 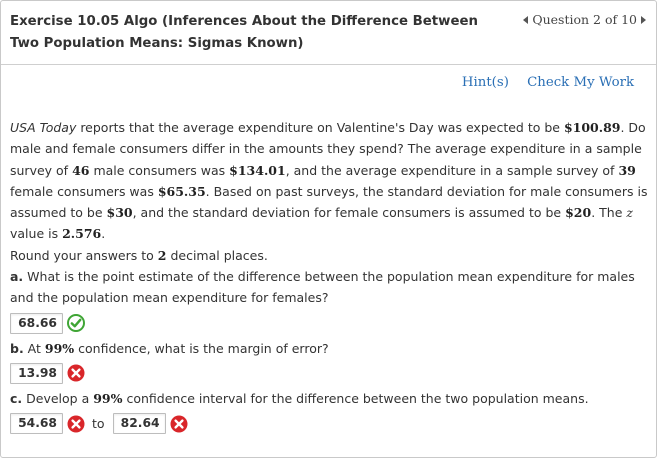 What do you see at coordinates (627, 170) in the screenshot?
I see `female-sample-size: 39` at bounding box center [627, 170].